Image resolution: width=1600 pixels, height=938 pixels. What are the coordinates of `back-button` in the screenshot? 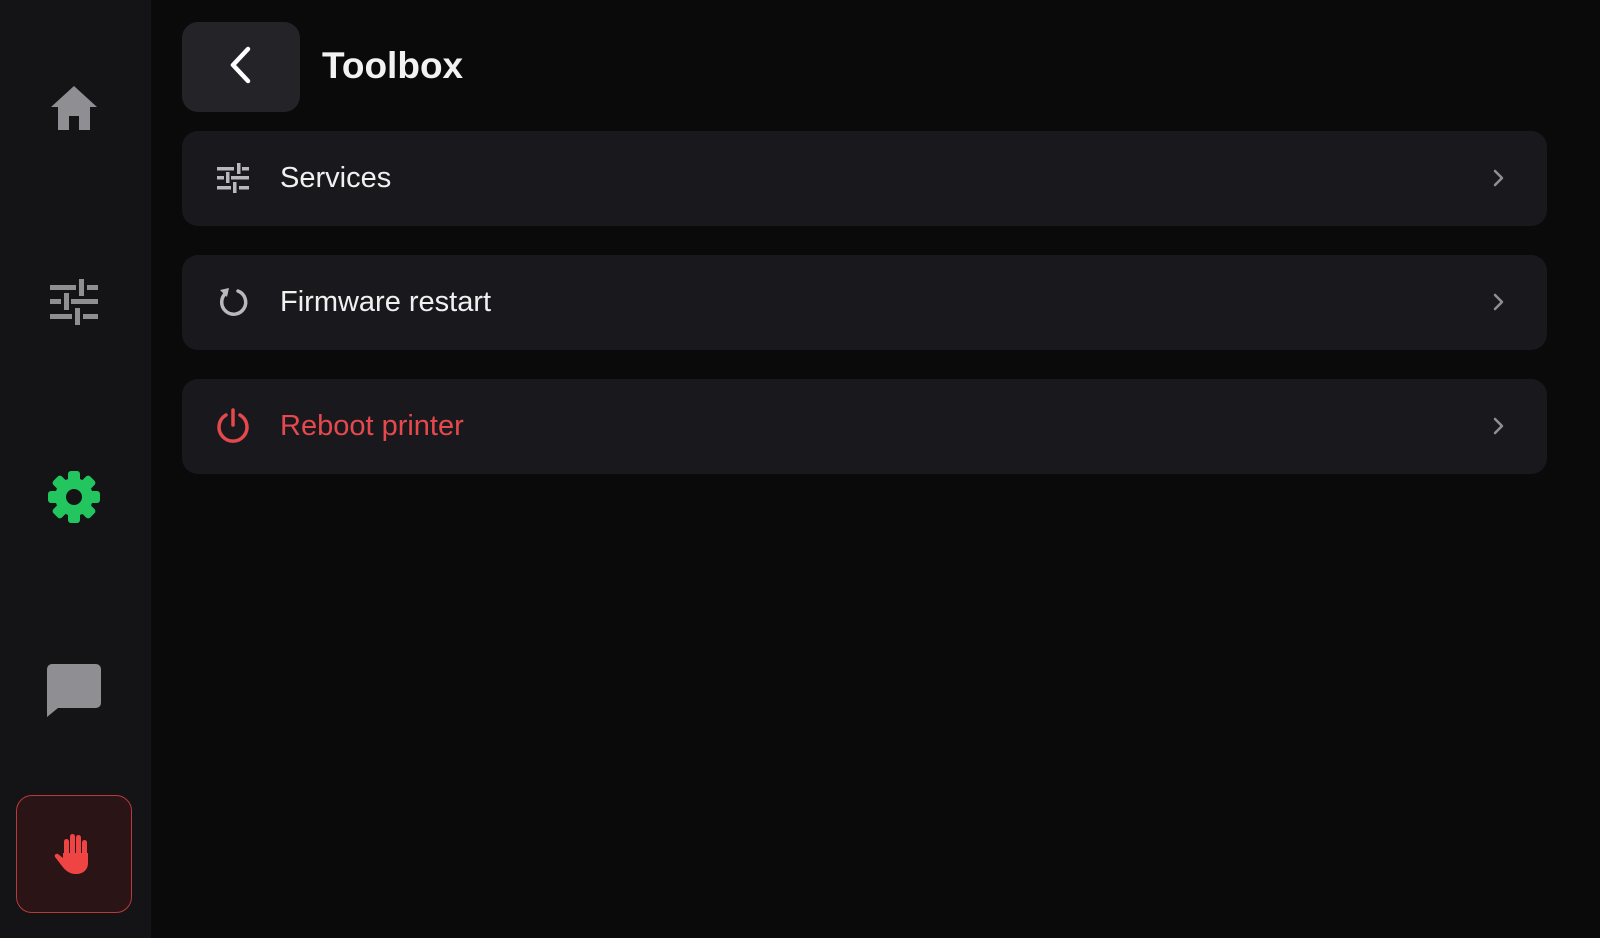 It's located at (241, 67).